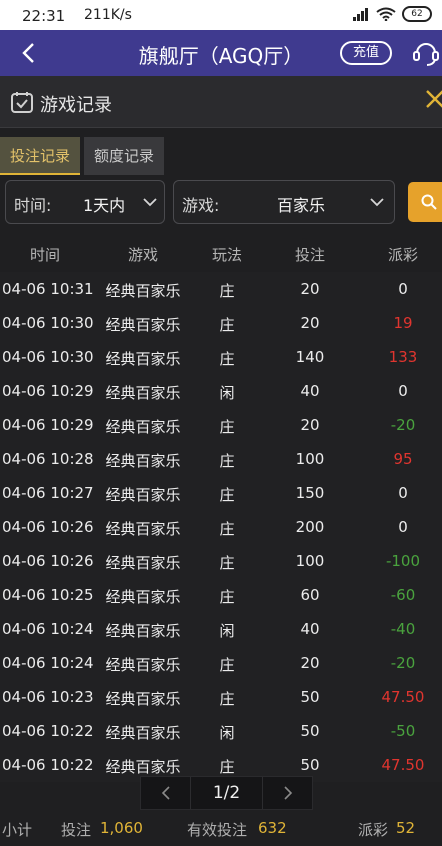 This screenshot has width=442, height=846. I want to click on tab-bet-records: 投注记录, so click(40, 156).